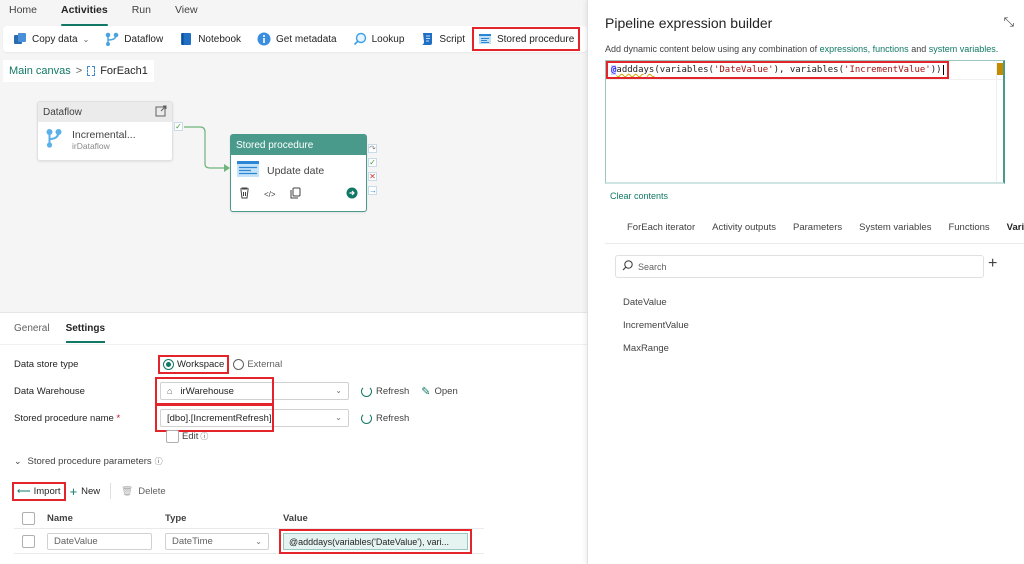 The image size is (1024, 564). I want to click on editor-scrollbar-track, so click(996, 121).